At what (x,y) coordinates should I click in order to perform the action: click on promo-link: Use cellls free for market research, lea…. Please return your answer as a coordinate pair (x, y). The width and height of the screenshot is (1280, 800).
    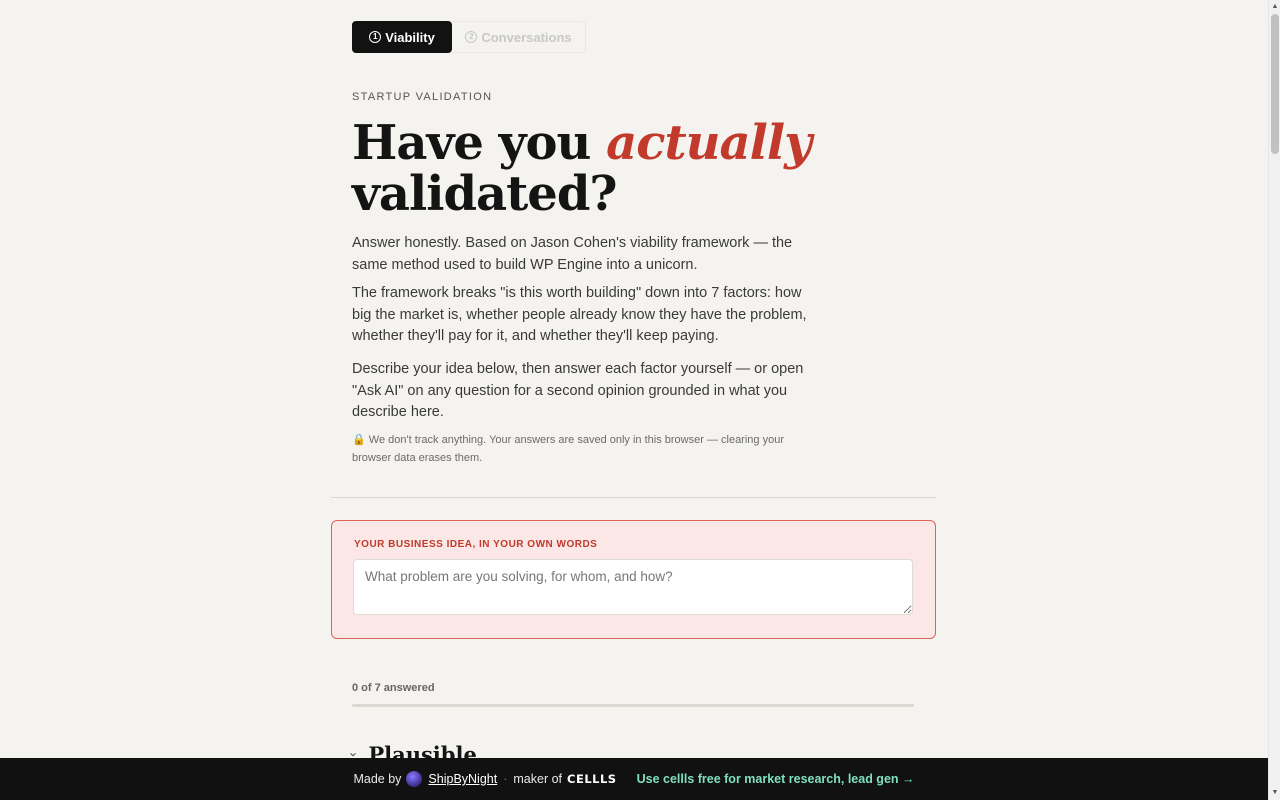
    Looking at the image, I should click on (776, 779).